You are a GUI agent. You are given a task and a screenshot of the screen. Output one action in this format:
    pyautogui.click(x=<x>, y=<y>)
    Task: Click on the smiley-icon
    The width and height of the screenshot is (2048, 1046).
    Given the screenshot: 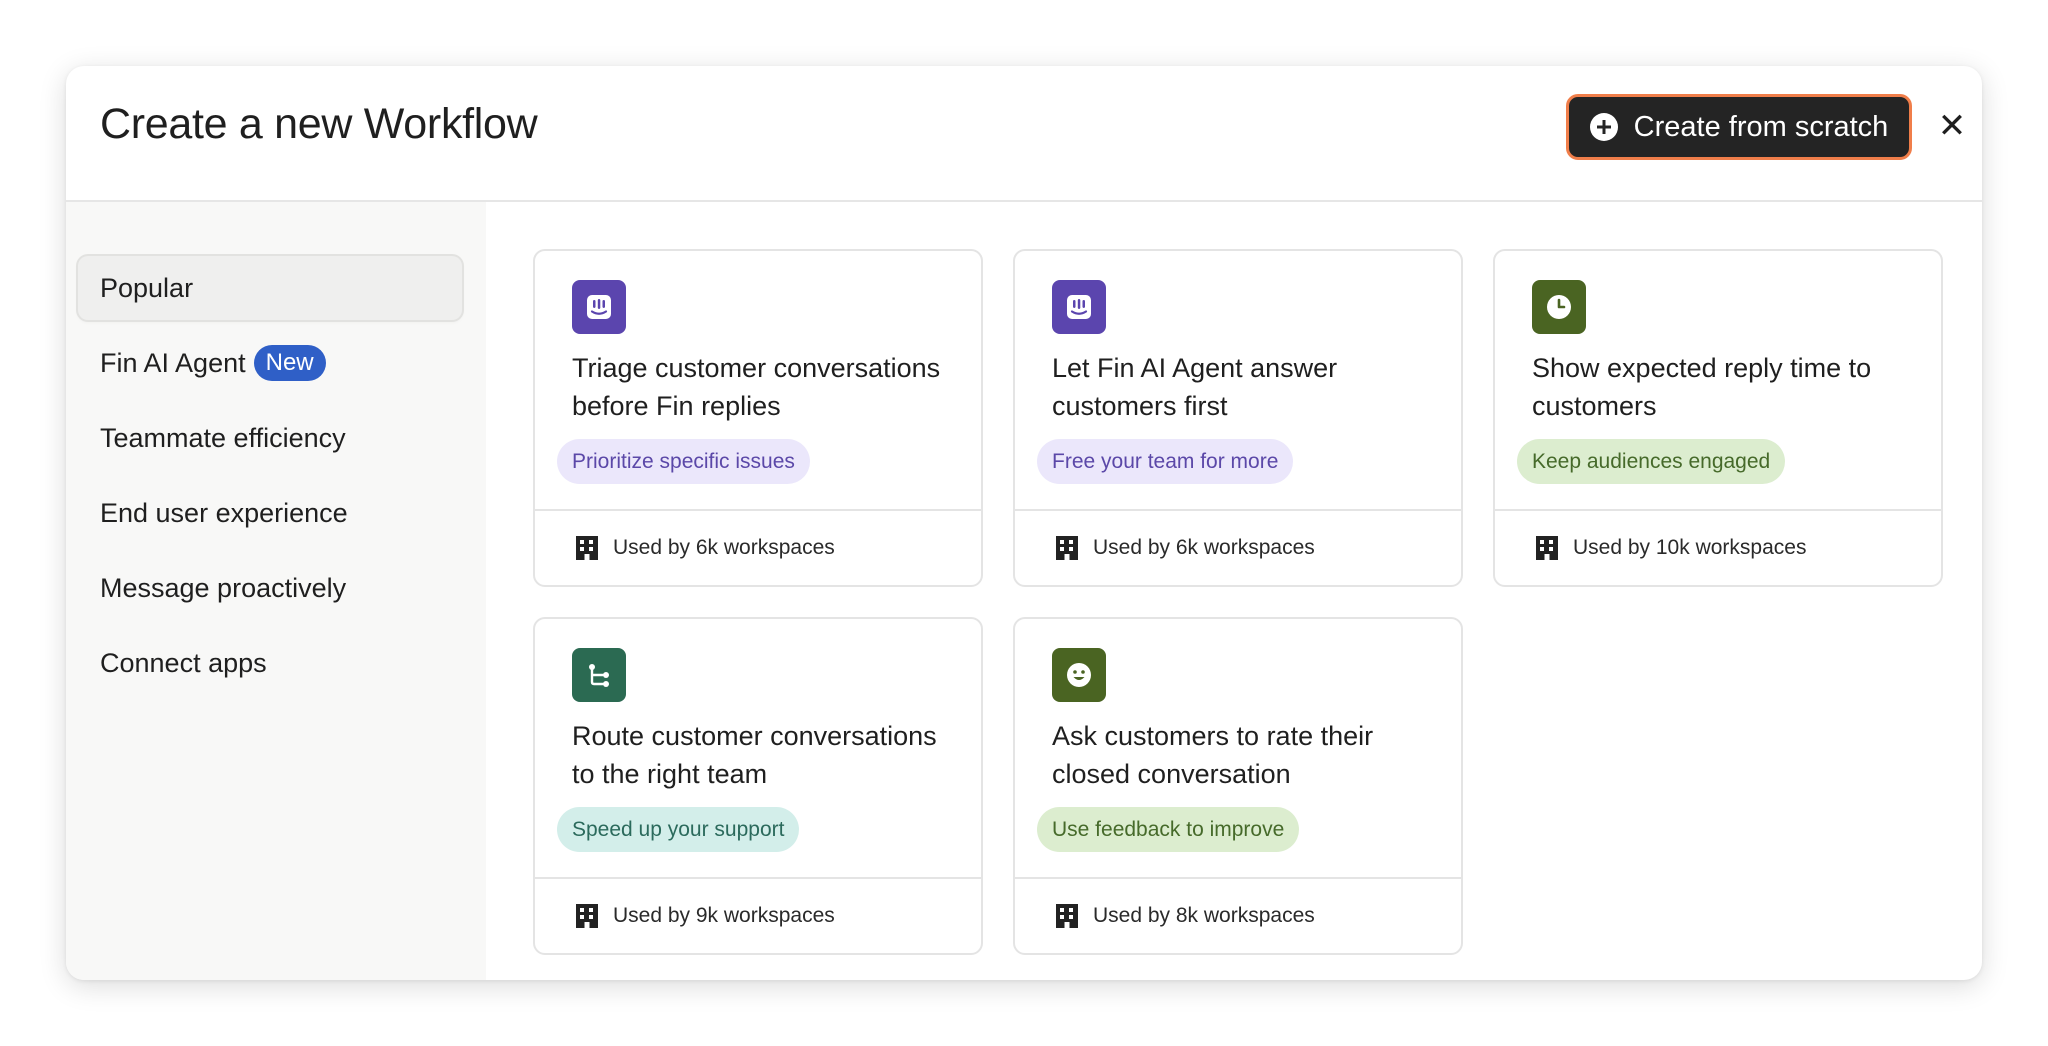 What is the action you would take?
    pyautogui.click(x=1079, y=675)
    